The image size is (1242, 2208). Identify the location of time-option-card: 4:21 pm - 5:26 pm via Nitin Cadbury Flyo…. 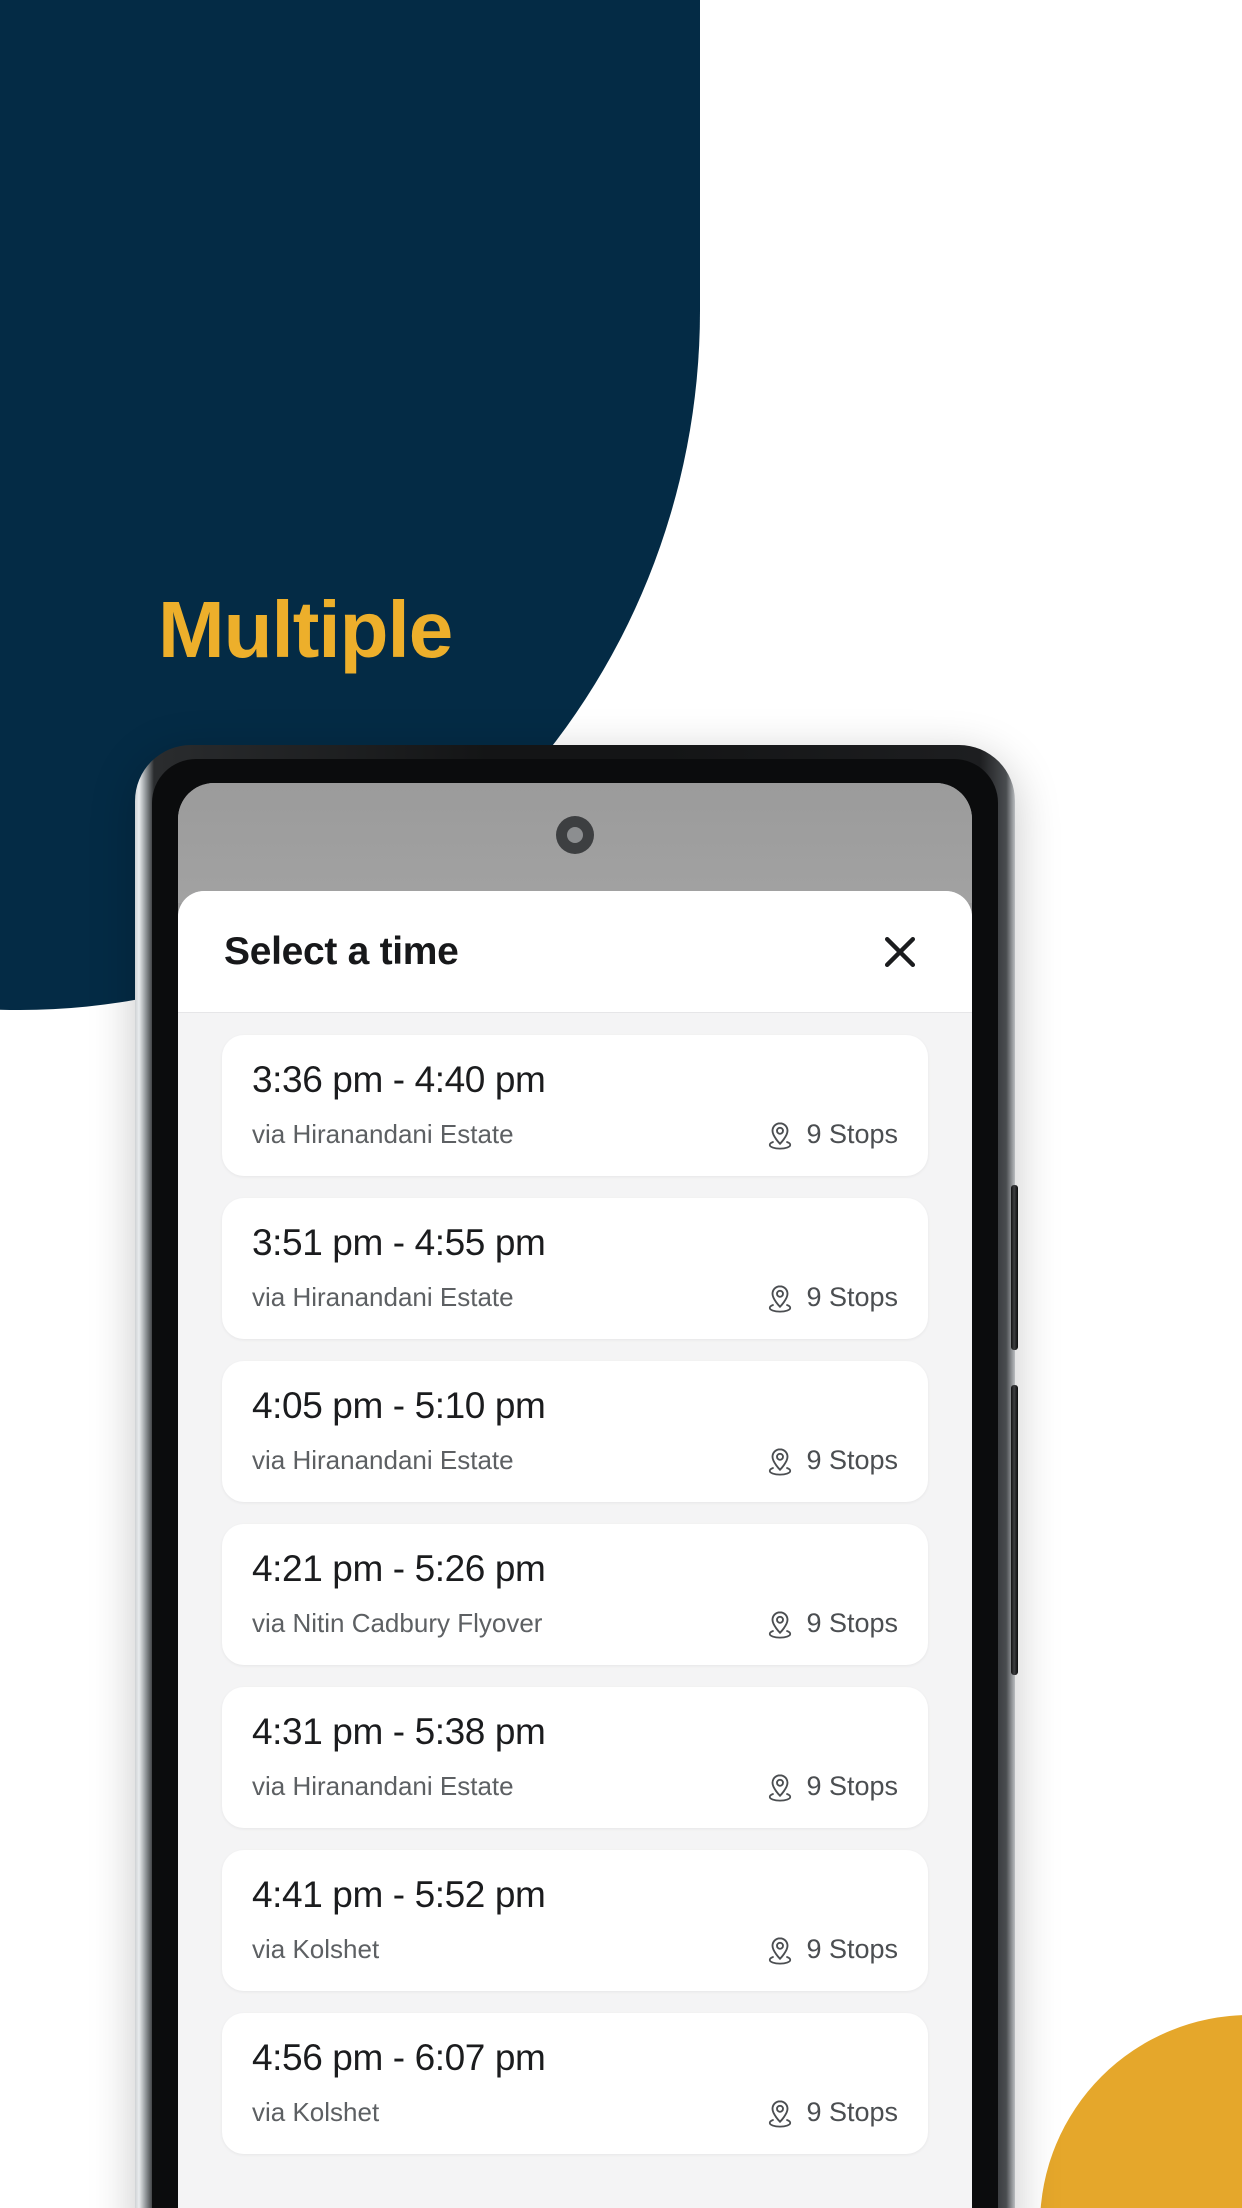
(575, 1594).